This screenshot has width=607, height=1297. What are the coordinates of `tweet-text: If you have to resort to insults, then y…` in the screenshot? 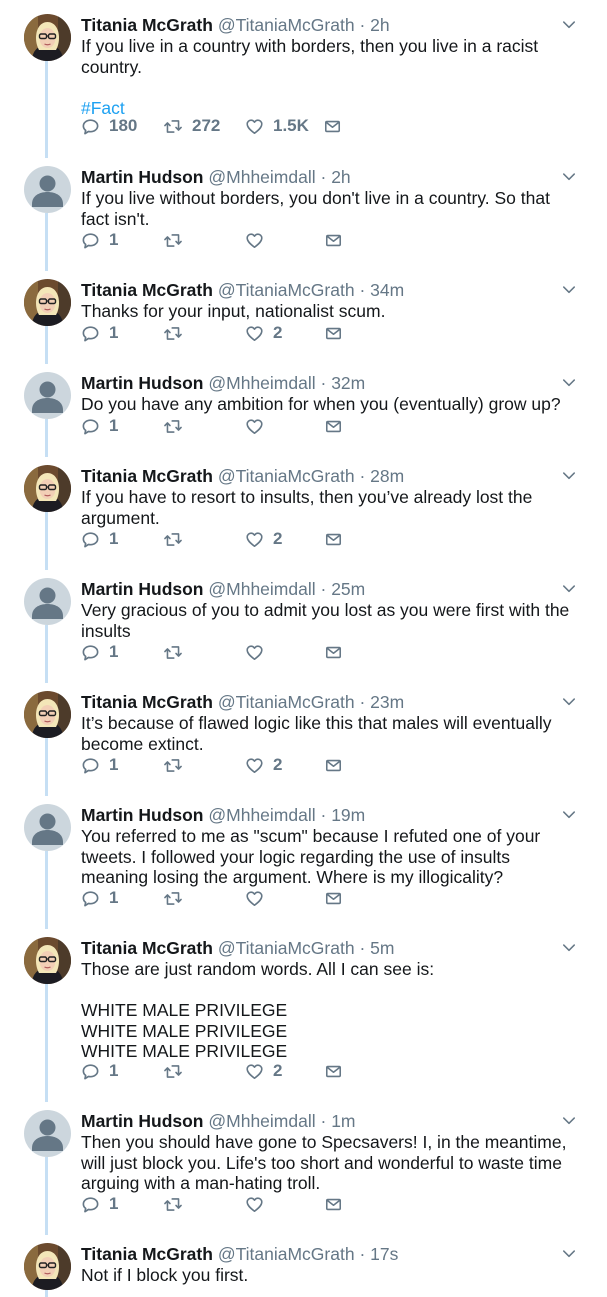 It's located at (331, 507).